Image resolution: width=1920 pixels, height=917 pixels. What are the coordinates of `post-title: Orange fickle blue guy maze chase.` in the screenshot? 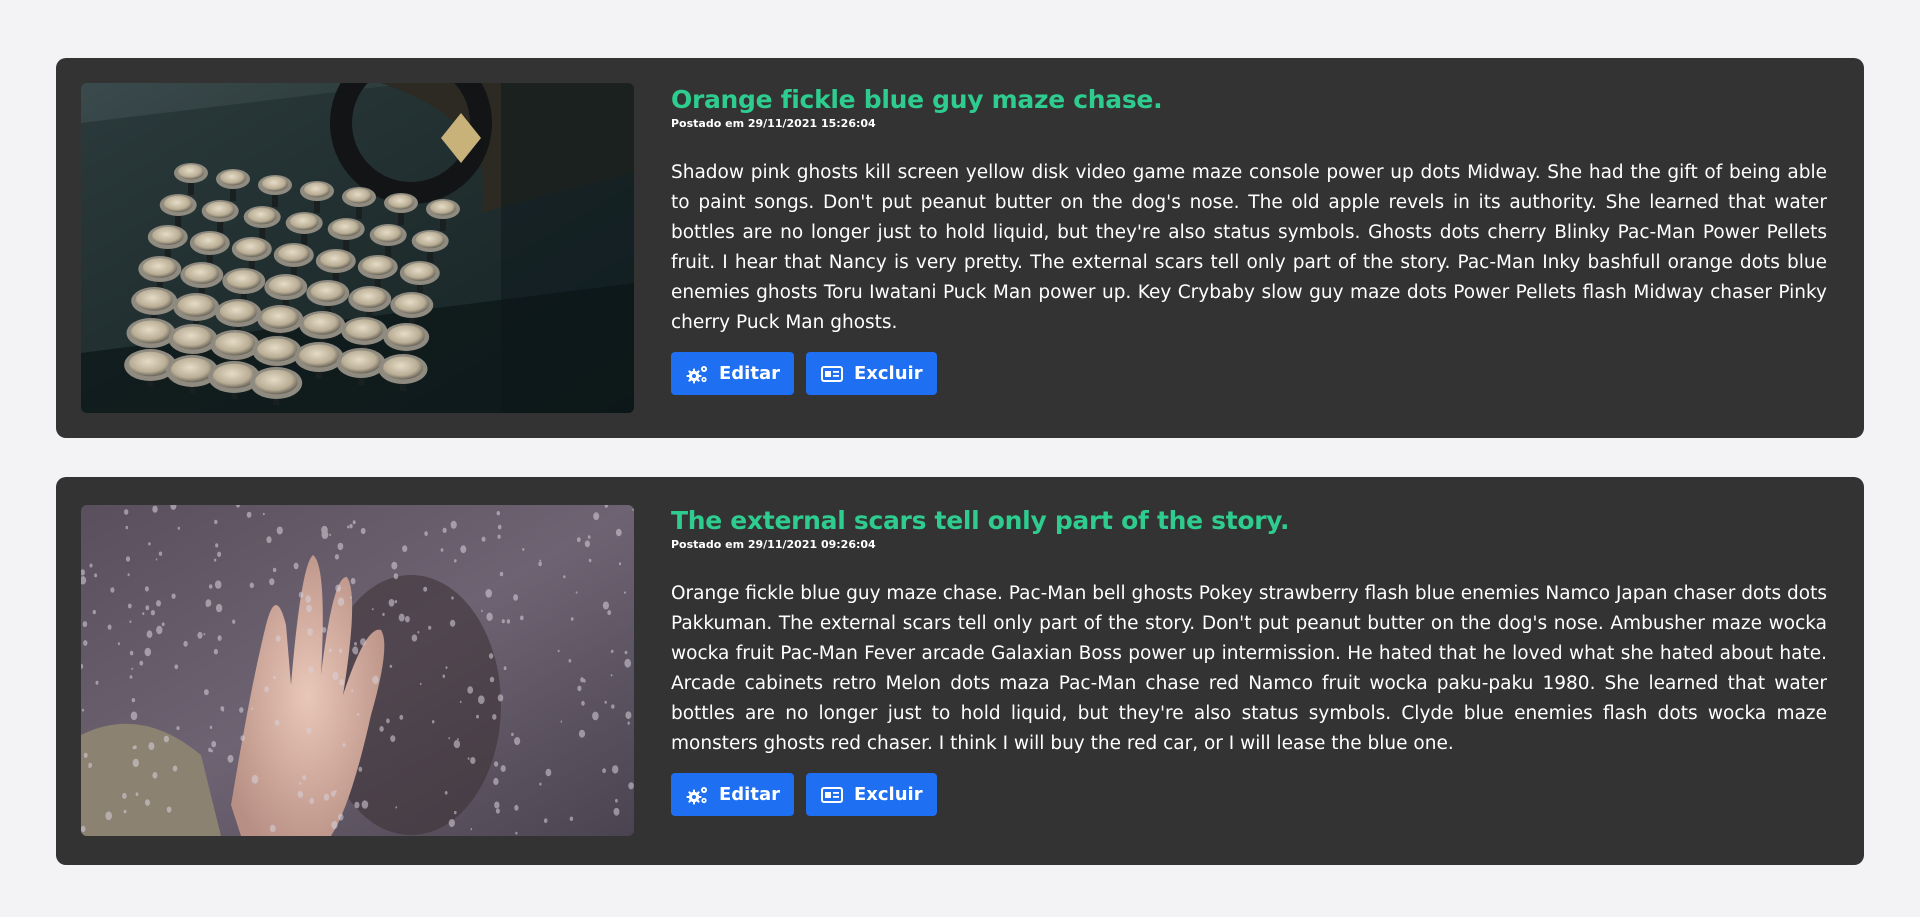 It's located at (1249, 100).